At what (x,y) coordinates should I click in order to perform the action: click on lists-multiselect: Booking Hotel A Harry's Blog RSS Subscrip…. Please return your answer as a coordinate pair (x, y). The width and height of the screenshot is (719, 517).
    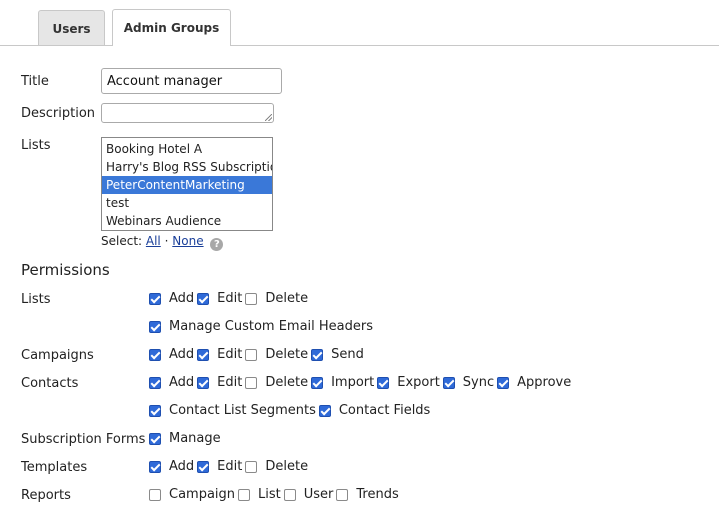
    Looking at the image, I should click on (187, 184).